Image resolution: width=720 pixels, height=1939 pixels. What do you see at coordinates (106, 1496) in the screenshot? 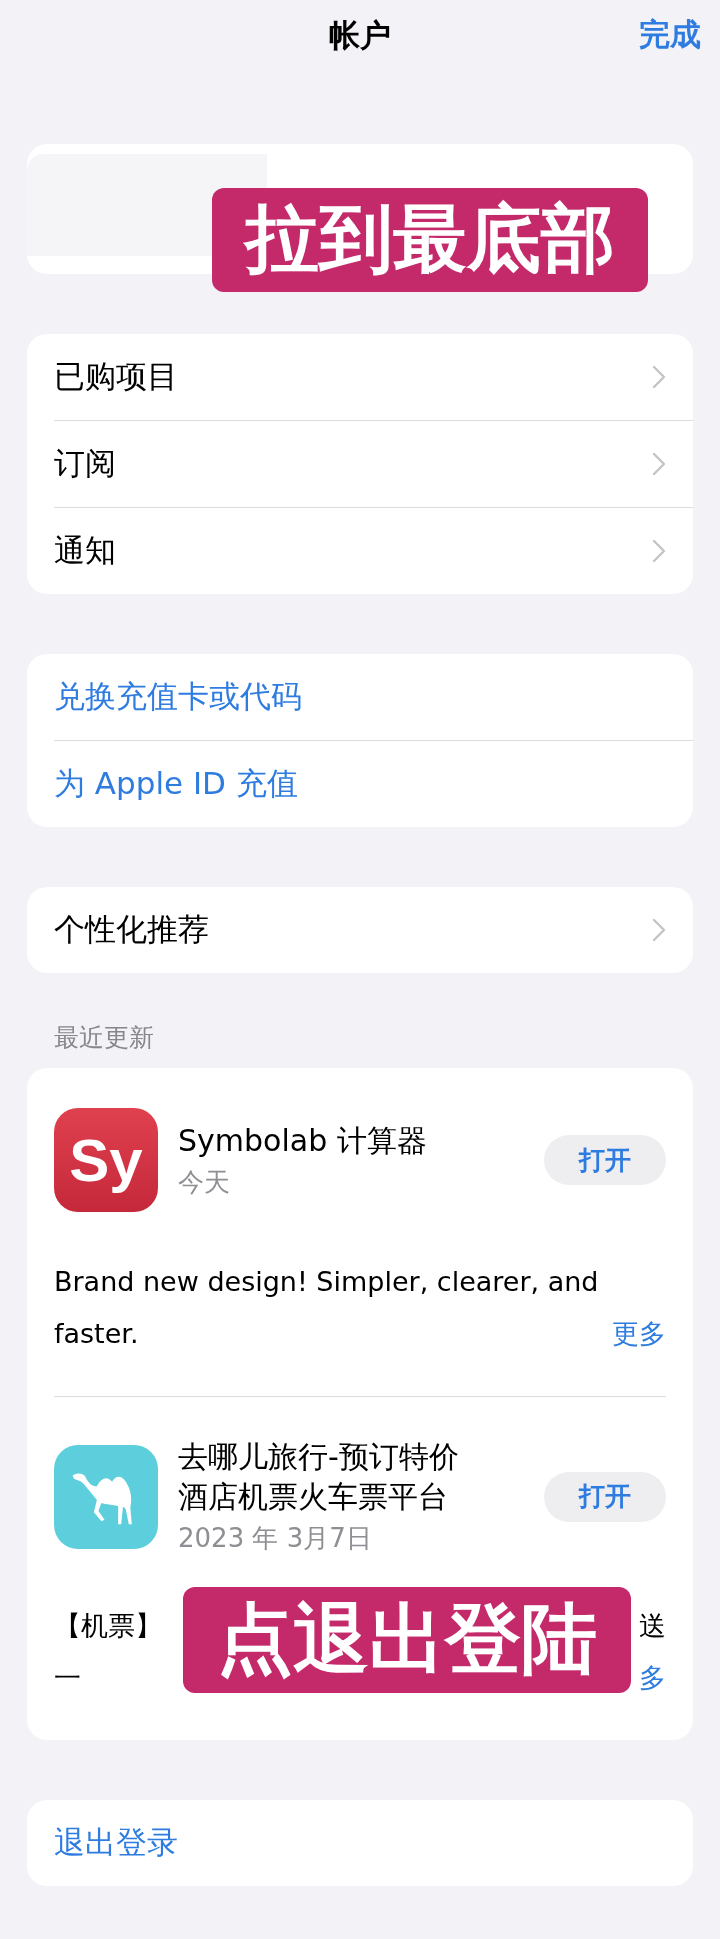
I see `app-icon` at bounding box center [106, 1496].